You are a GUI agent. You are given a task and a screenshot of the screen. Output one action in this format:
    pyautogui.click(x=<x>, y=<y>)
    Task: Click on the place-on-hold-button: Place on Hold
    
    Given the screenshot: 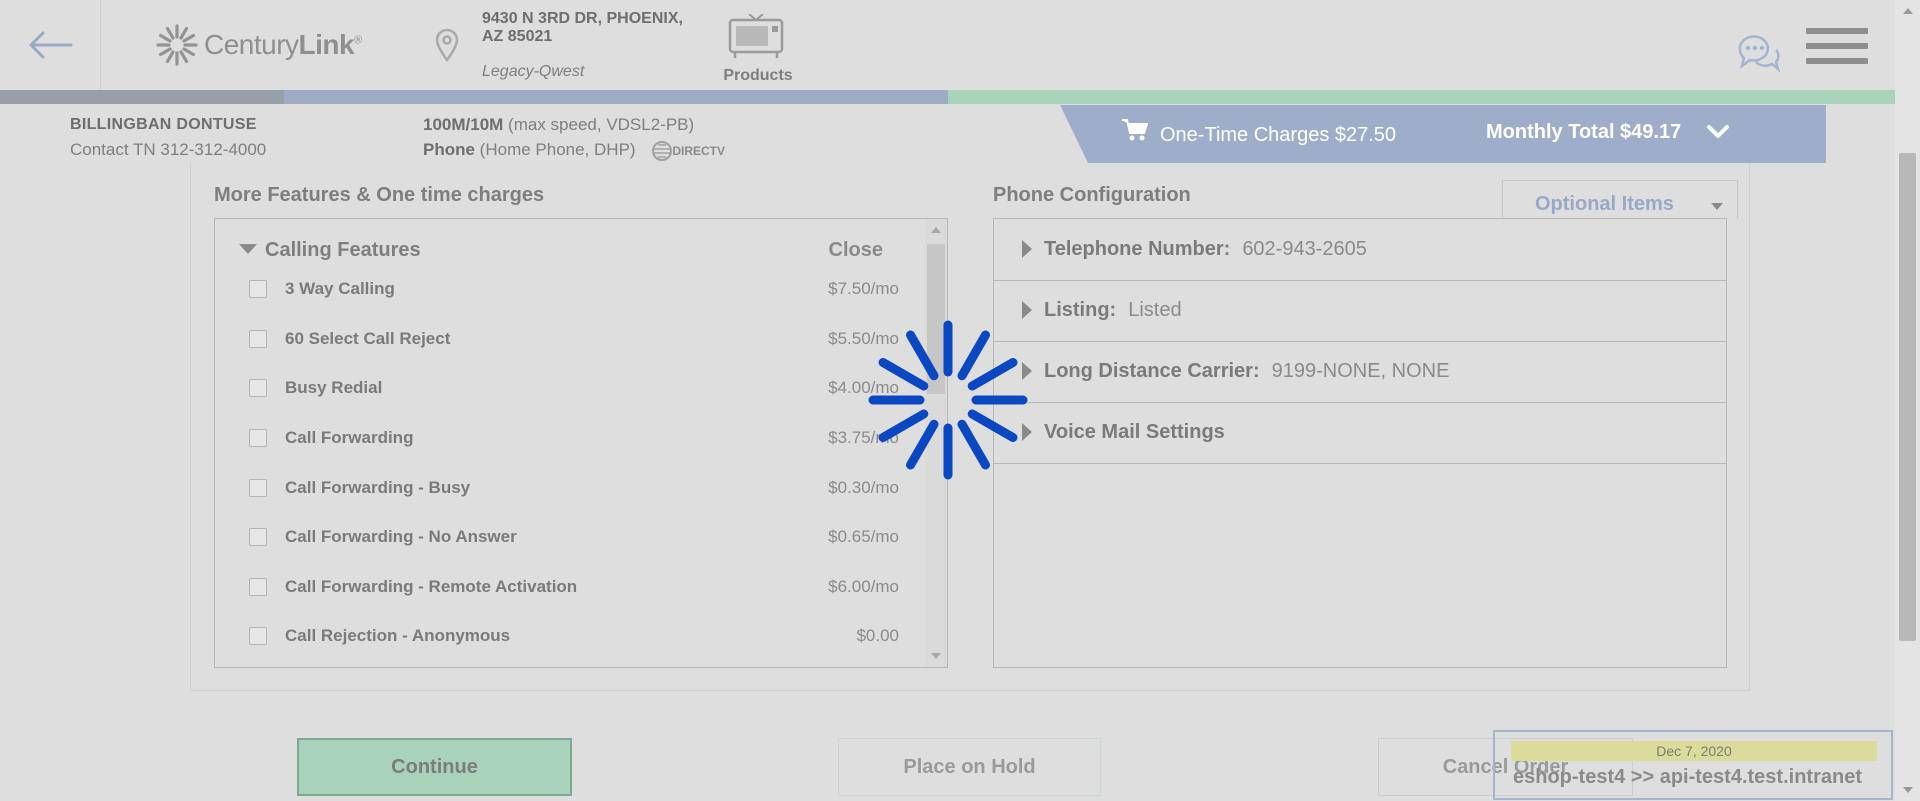 What is the action you would take?
    pyautogui.click(x=969, y=767)
    